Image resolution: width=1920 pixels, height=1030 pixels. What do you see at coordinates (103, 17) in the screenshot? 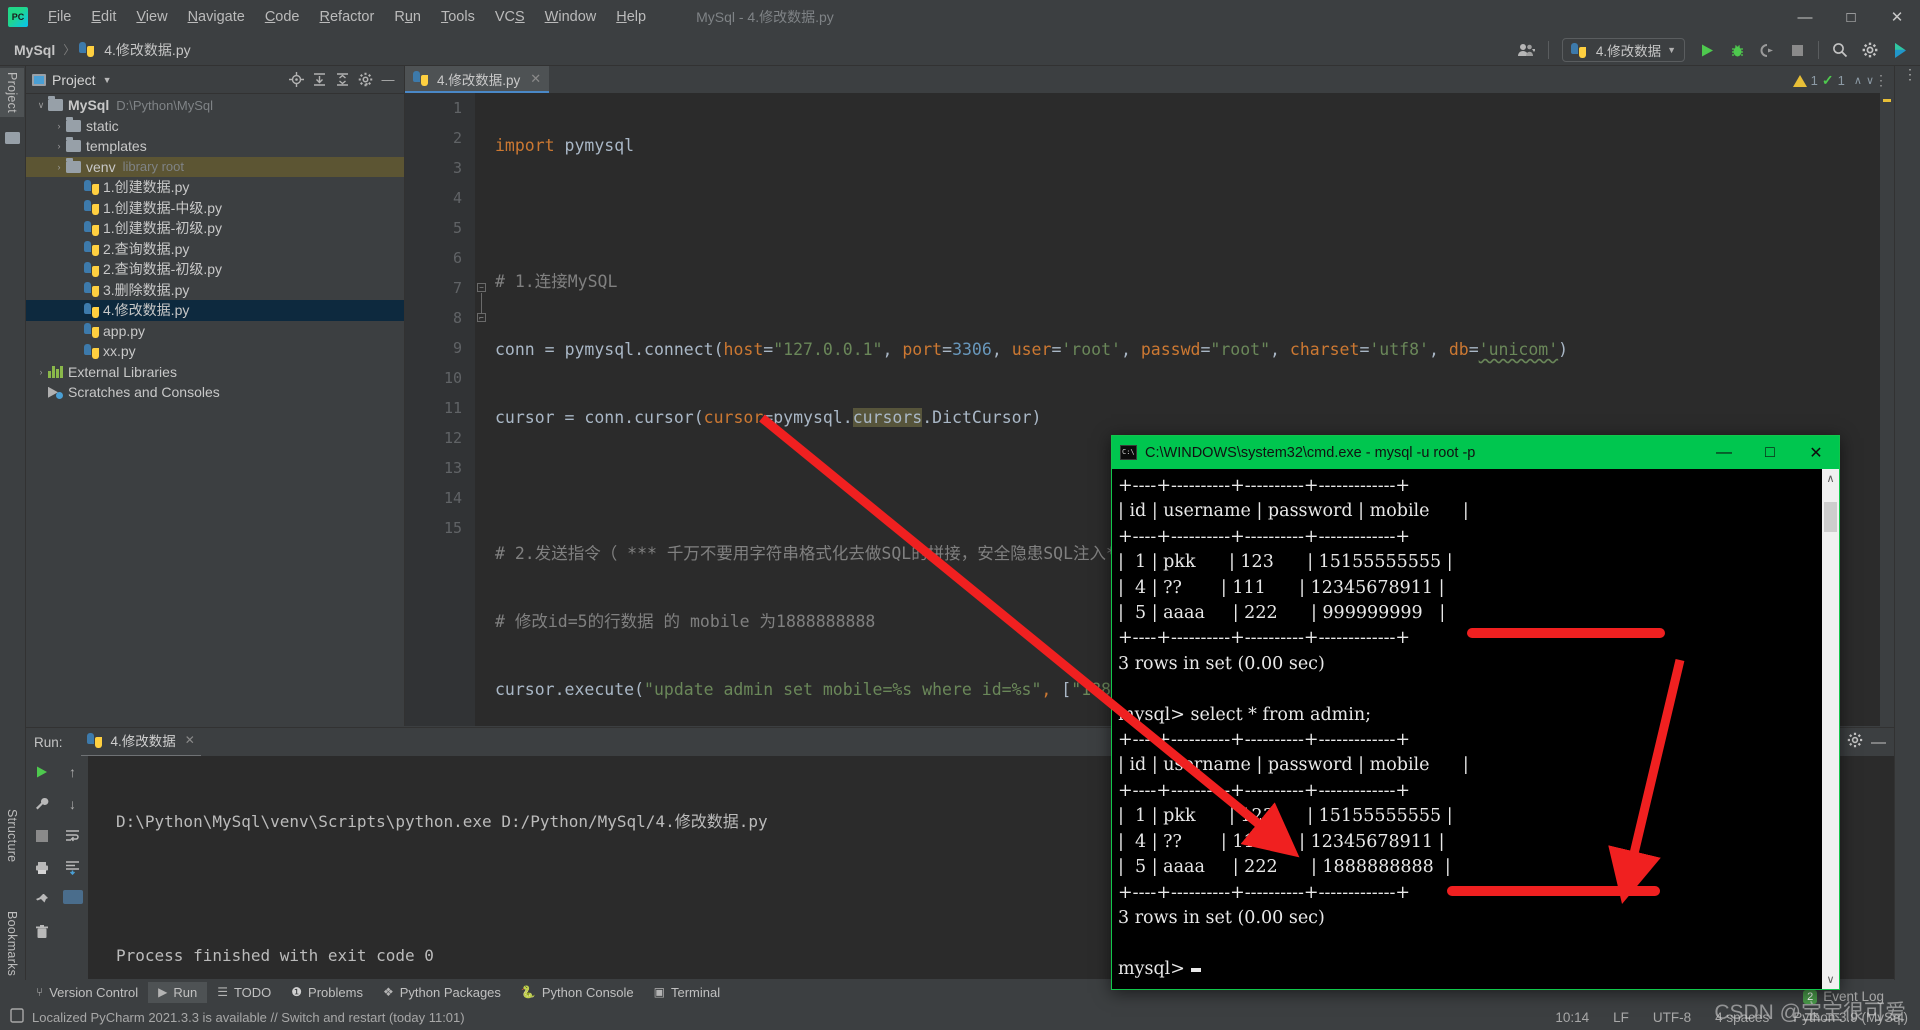
I see `menu-edit: Edit` at bounding box center [103, 17].